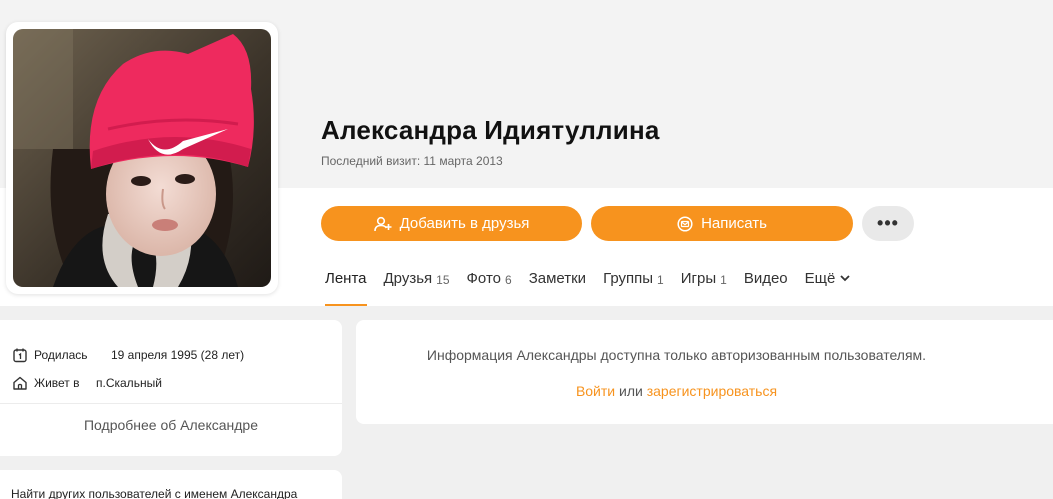  What do you see at coordinates (490, 130) in the screenshot?
I see `profile-name: Александра Идиятуллина` at bounding box center [490, 130].